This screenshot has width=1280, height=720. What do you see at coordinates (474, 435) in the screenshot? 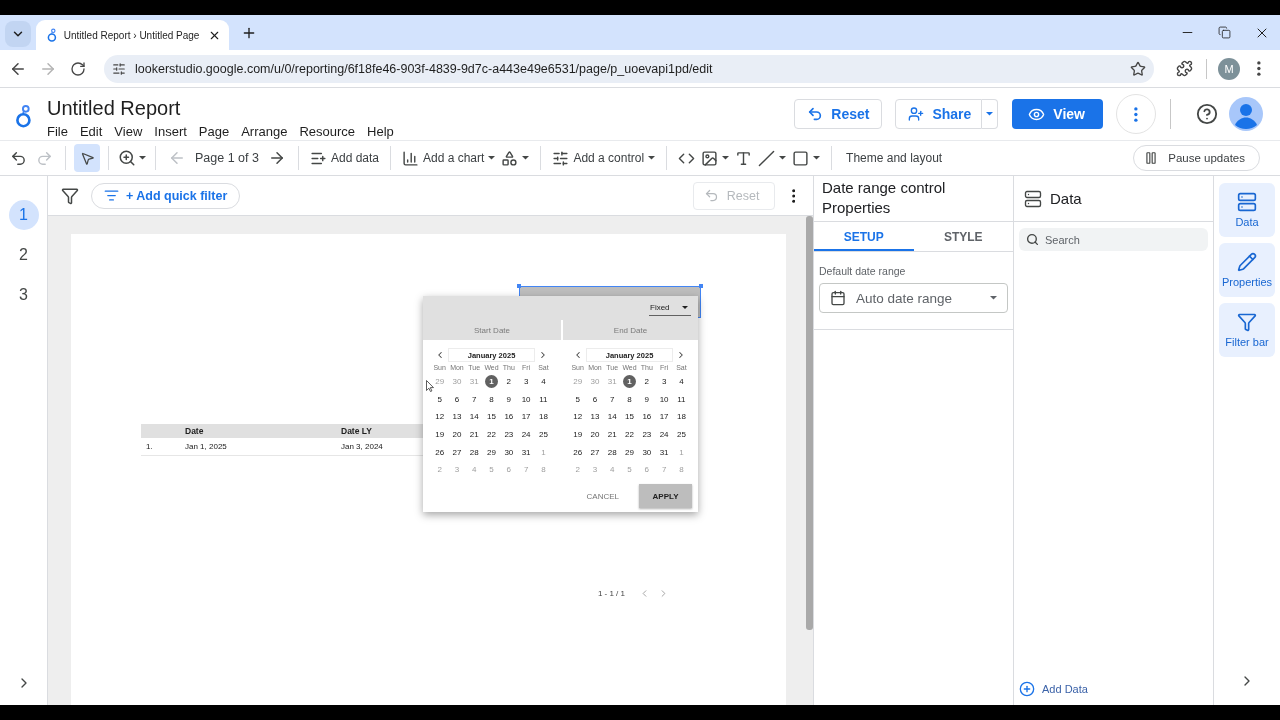
I see `calendar-day: 21` at bounding box center [474, 435].